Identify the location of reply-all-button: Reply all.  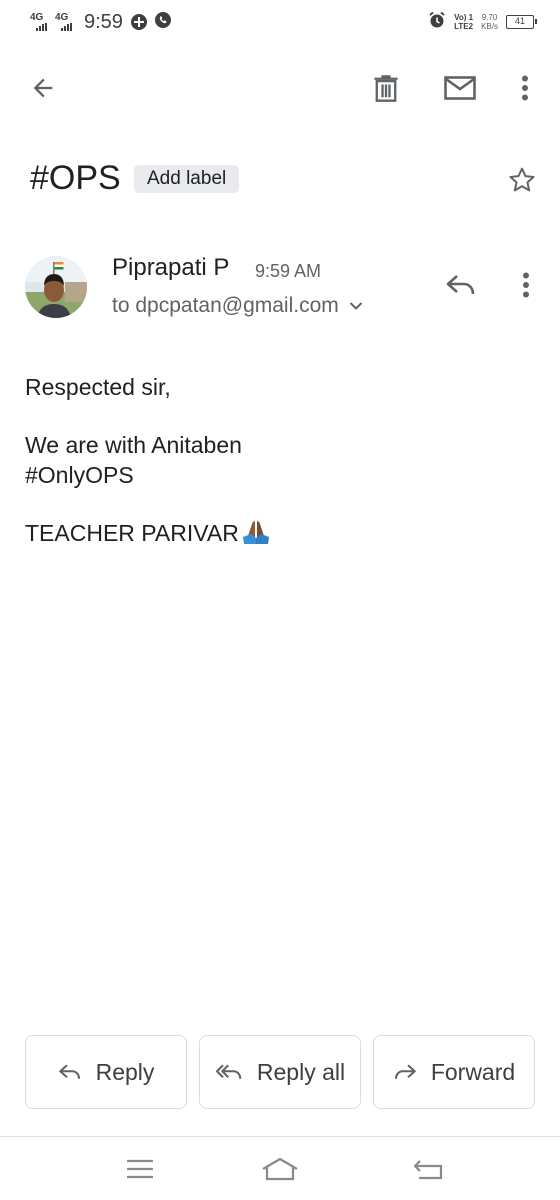
(280, 1072).